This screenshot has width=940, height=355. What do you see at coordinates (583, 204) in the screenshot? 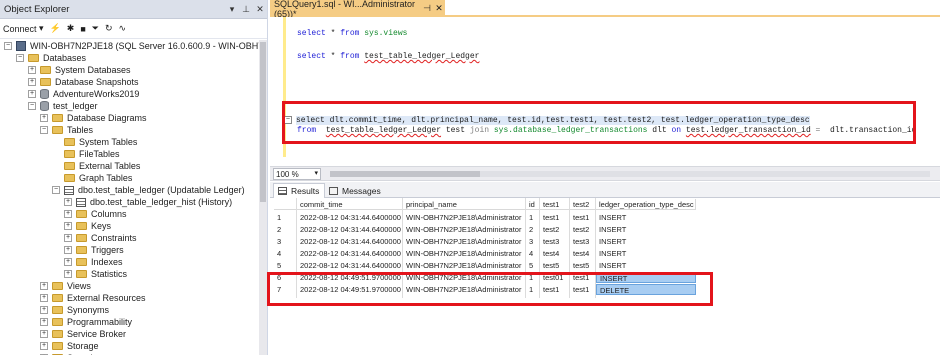
I see `column-header: test2` at bounding box center [583, 204].